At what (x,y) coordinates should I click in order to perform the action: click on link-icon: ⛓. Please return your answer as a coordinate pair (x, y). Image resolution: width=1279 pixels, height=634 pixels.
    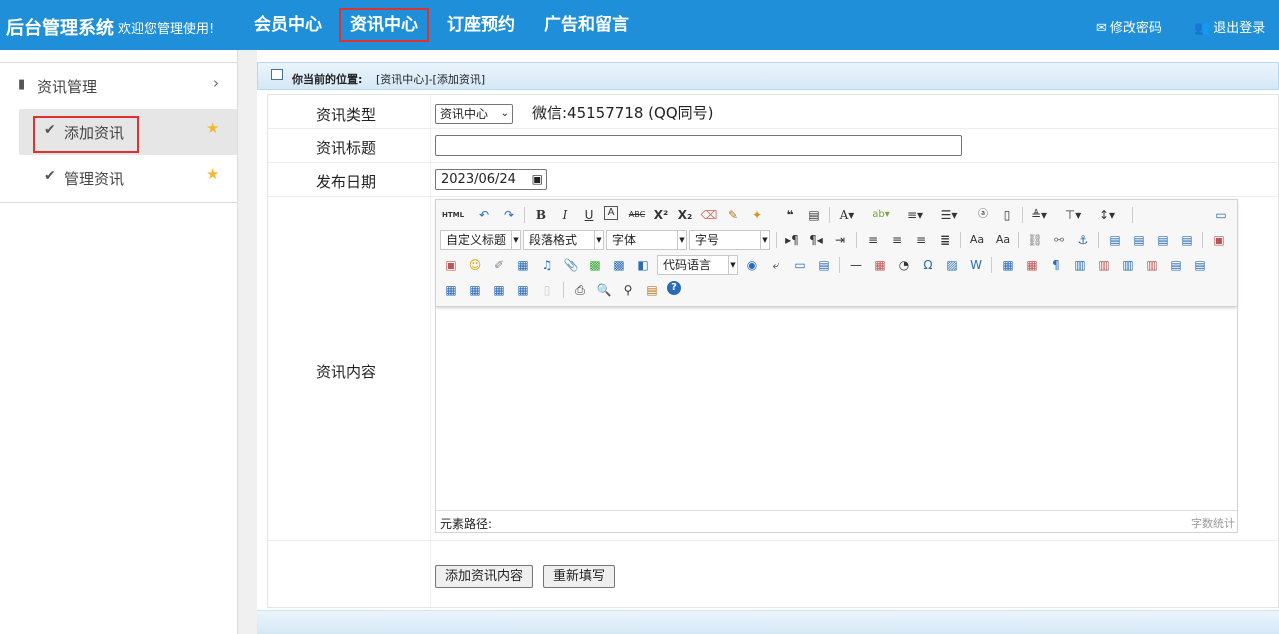
    Looking at the image, I should click on (1035, 240).